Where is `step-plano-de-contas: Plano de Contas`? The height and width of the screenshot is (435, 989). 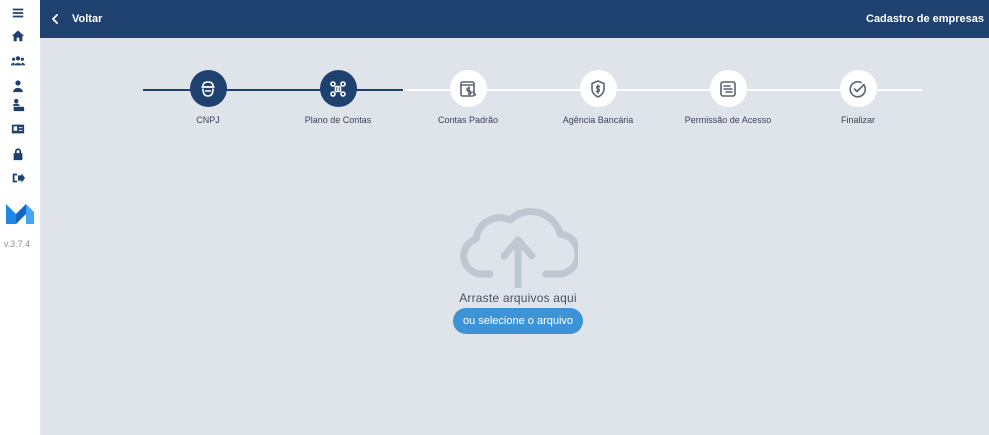
step-plano-de-contas: Plano de Contas is located at coordinates (338, 97).